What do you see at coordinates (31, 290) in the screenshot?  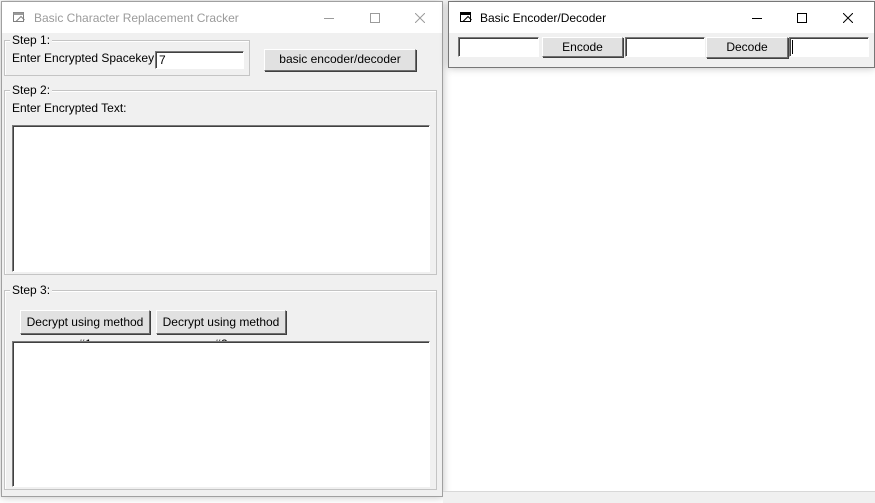 I see `step3-legend: Step 3:` at bounding box center [31, 290].